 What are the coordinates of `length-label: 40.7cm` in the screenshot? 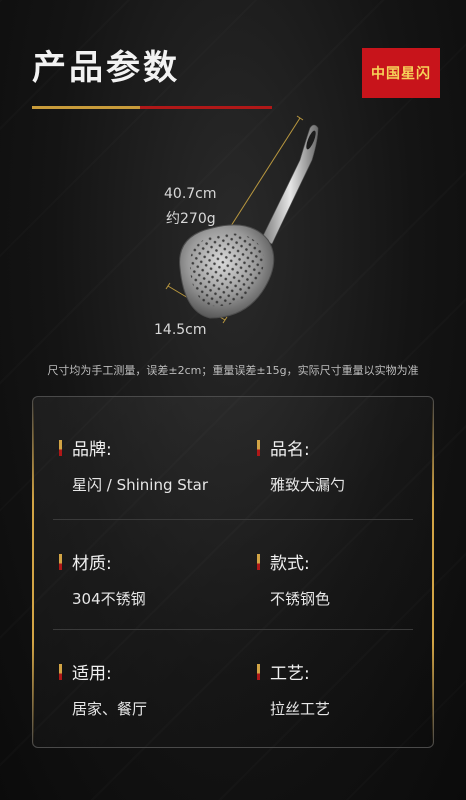 It's located at (190, 194).